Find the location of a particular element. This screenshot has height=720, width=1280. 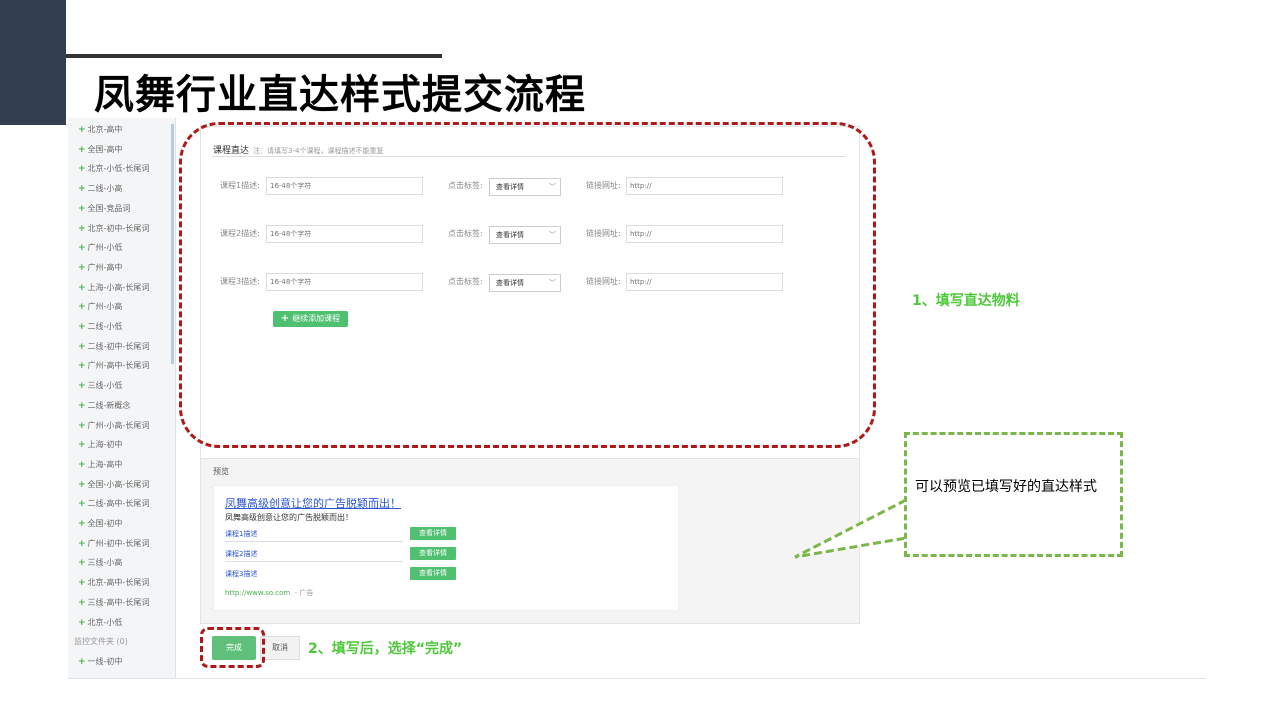

sidebar-item: + 二线-初中-长尾词 is located at coordinates (113, 347).